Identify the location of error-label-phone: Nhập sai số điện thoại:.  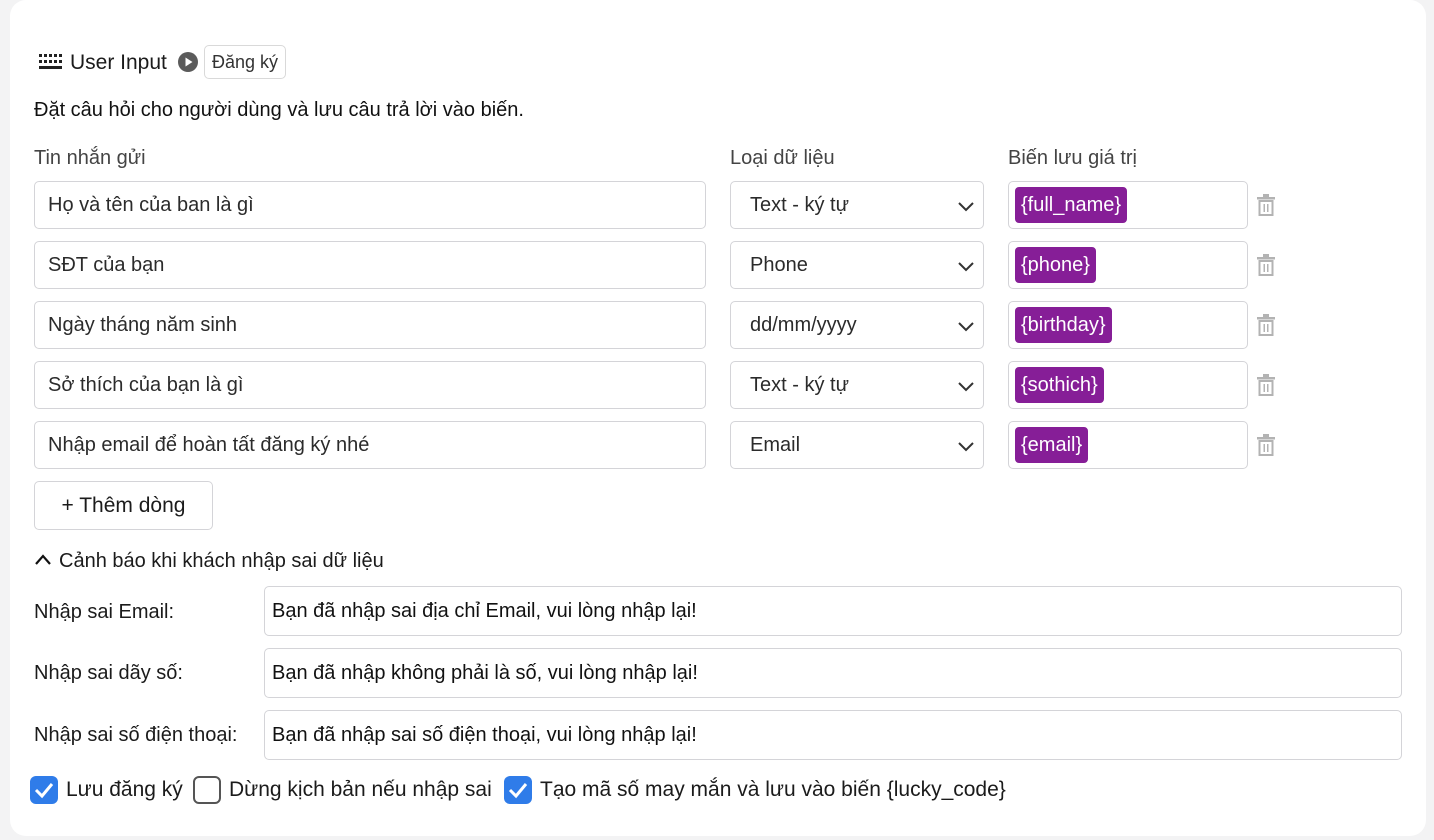
(136, 735).